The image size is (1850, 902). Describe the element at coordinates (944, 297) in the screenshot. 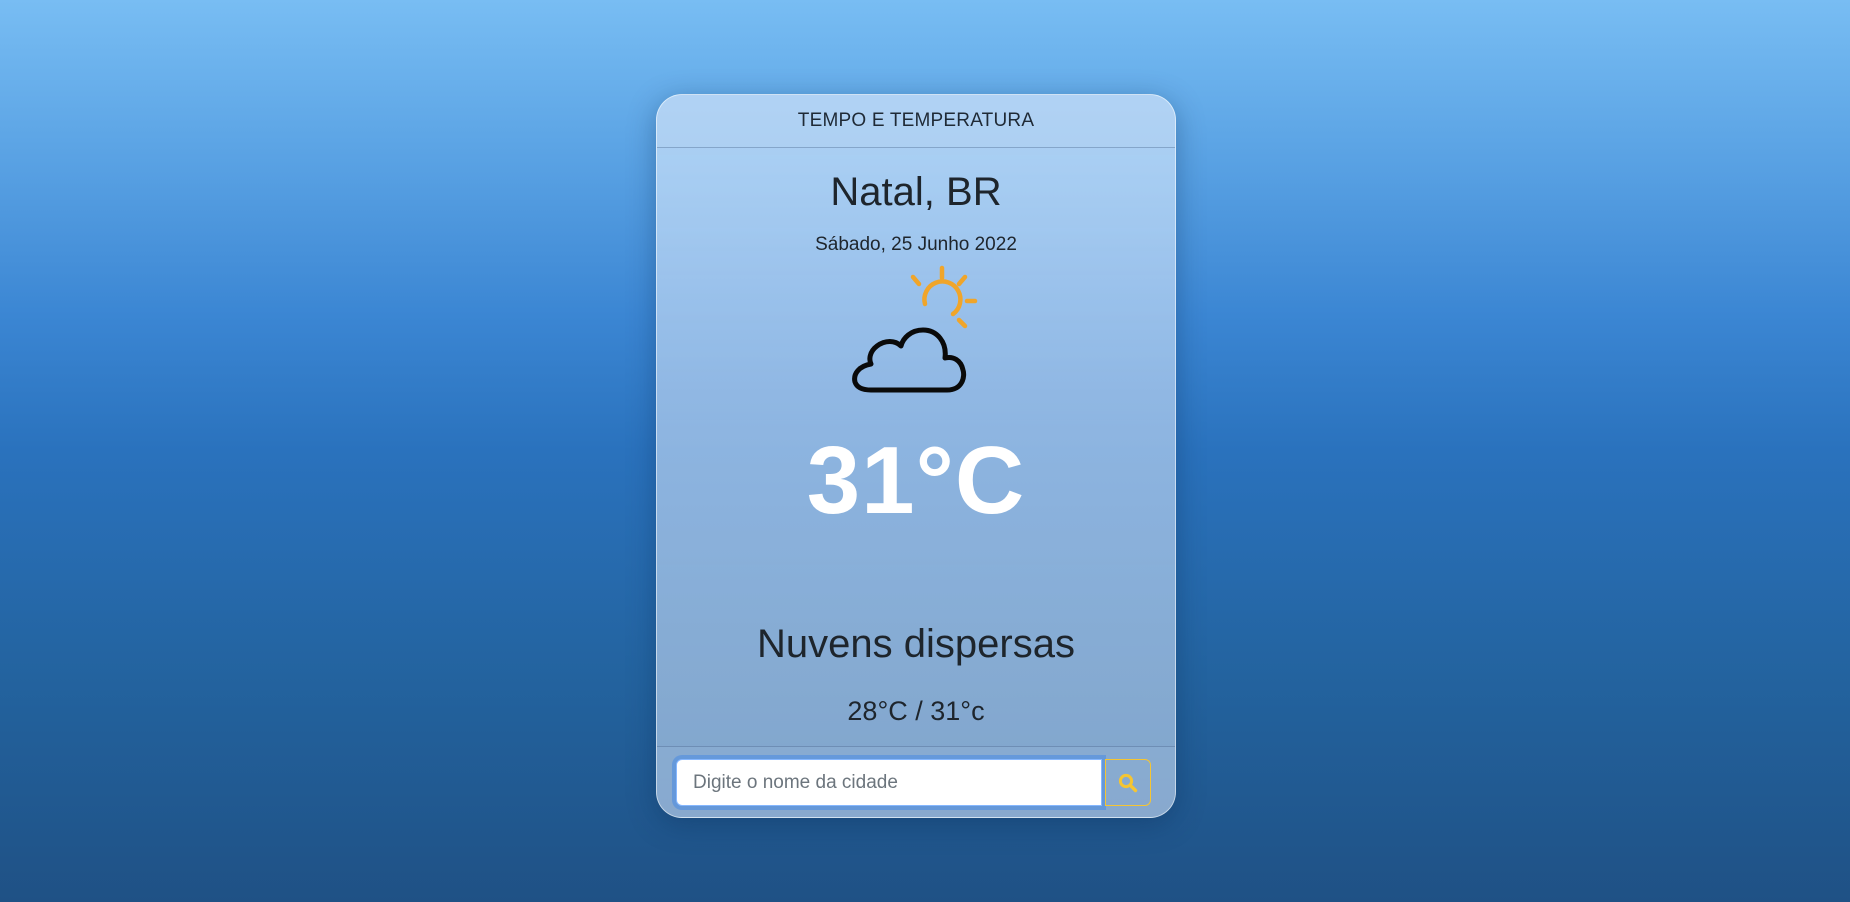

I see `sun-icon` at that location.